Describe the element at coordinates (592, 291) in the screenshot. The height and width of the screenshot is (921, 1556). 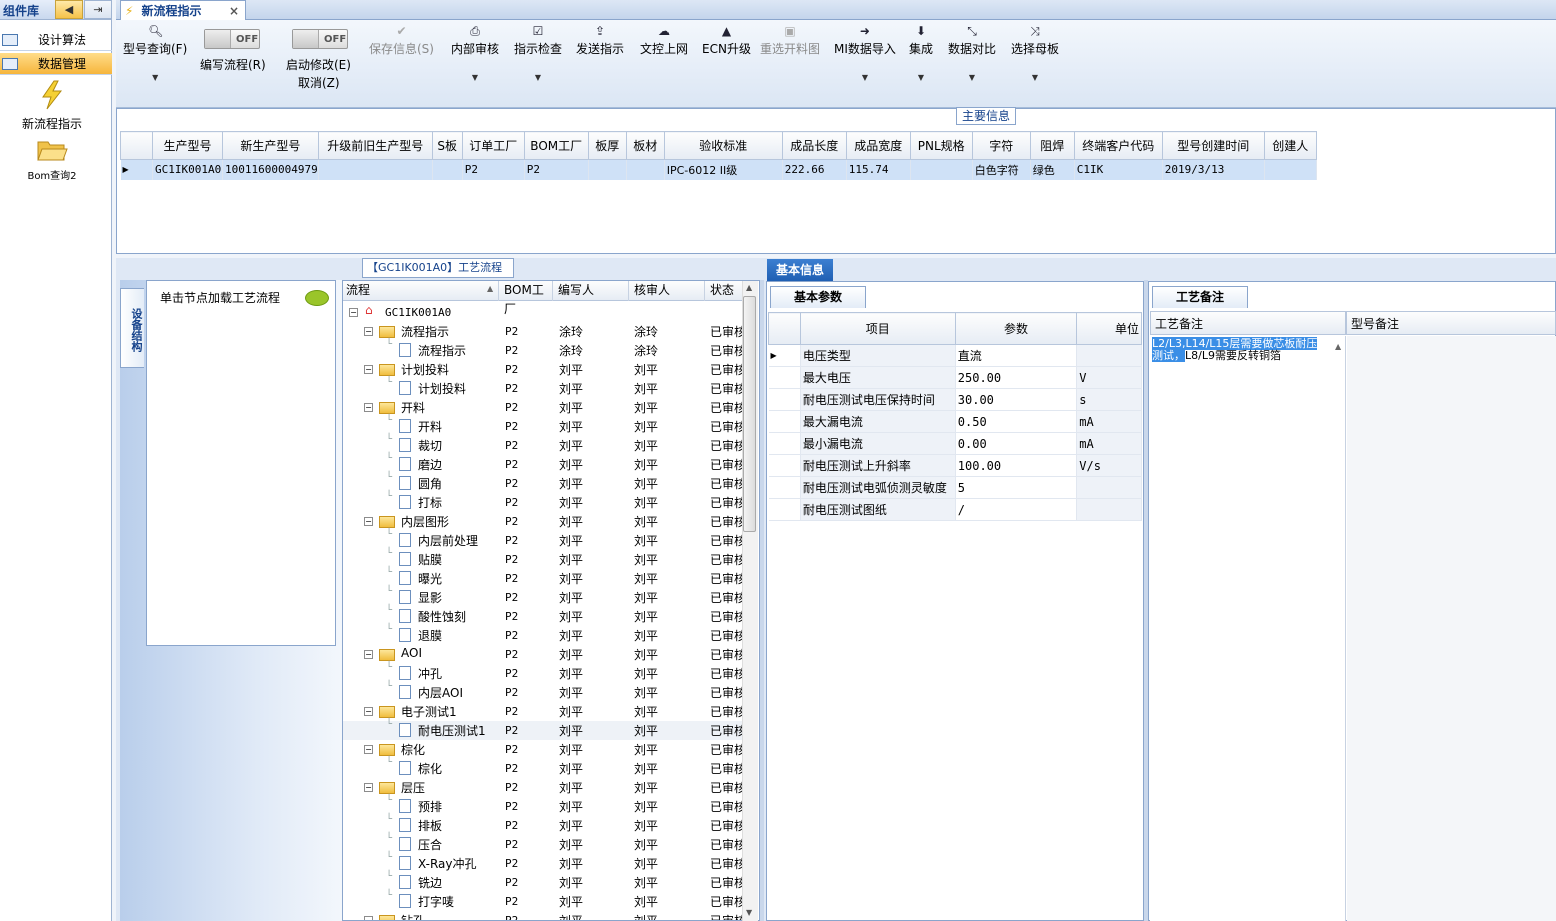
I see `col-writer: 编写人` at that location.